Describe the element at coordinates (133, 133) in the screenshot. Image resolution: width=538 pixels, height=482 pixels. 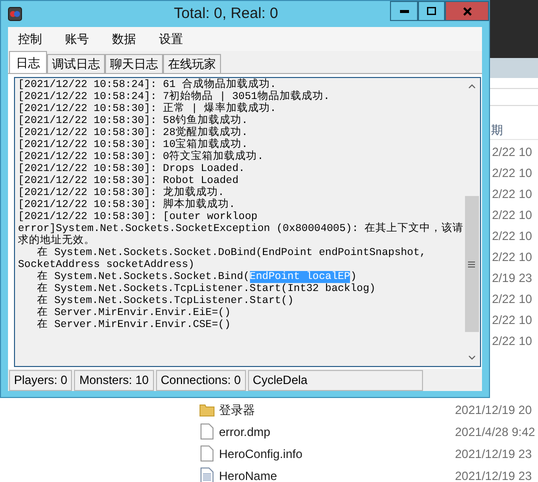
I see `log-line: [2021/12/22 10:58:30]: 28觉醒加载成功.` at that location.